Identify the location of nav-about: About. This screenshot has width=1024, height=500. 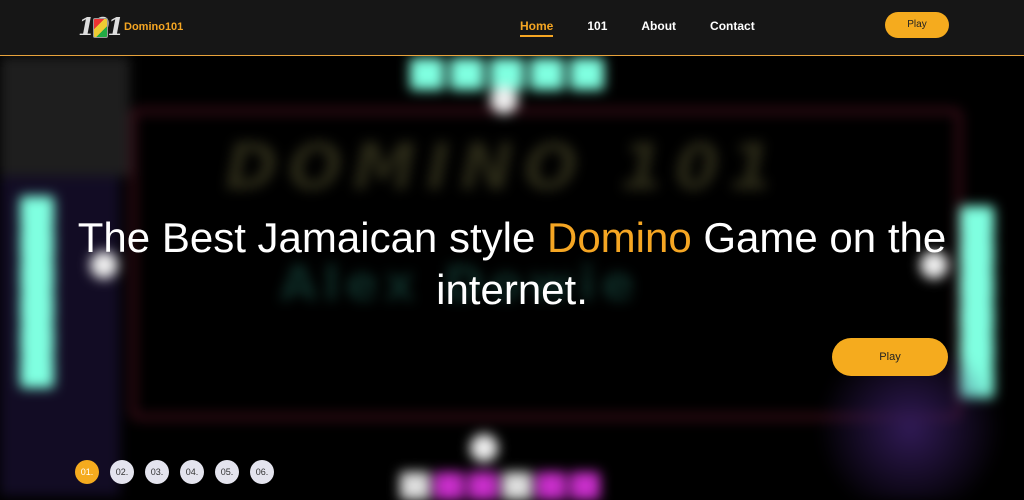
(658, 28).